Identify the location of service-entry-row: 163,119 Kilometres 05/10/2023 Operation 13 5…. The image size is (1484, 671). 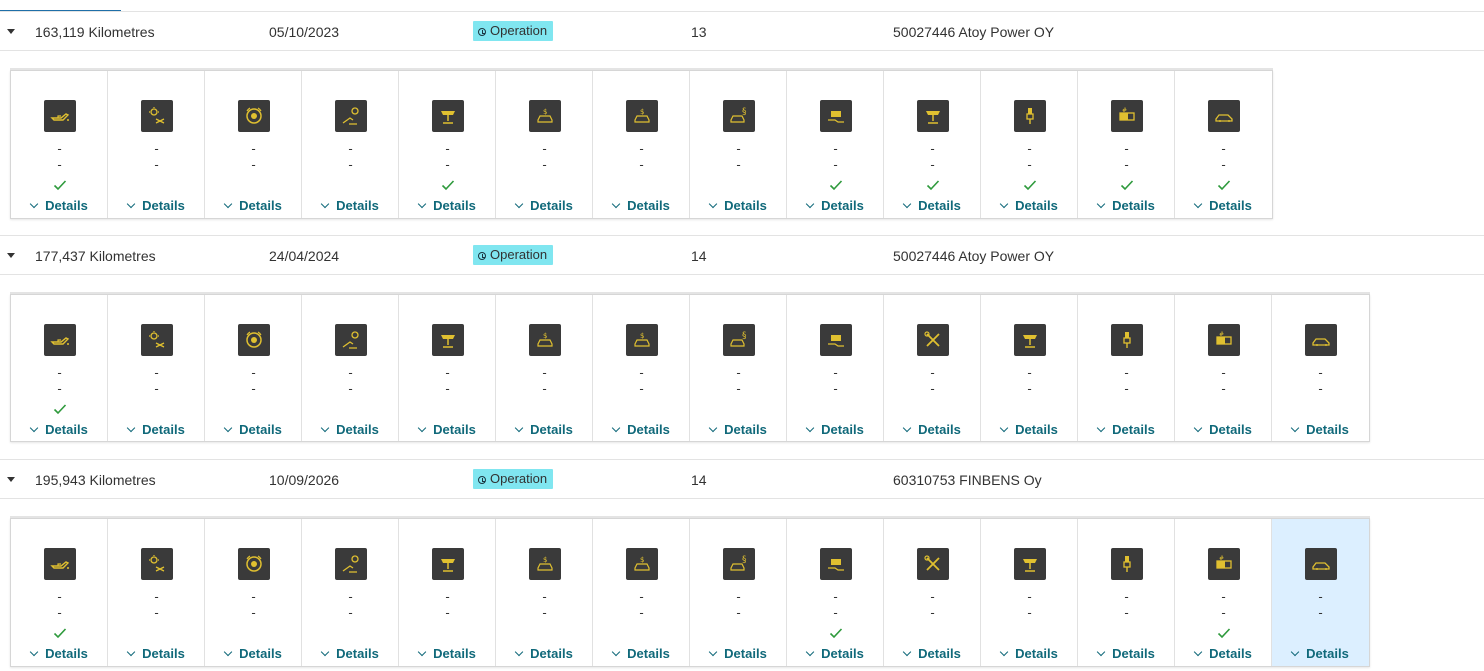
(742, 31).